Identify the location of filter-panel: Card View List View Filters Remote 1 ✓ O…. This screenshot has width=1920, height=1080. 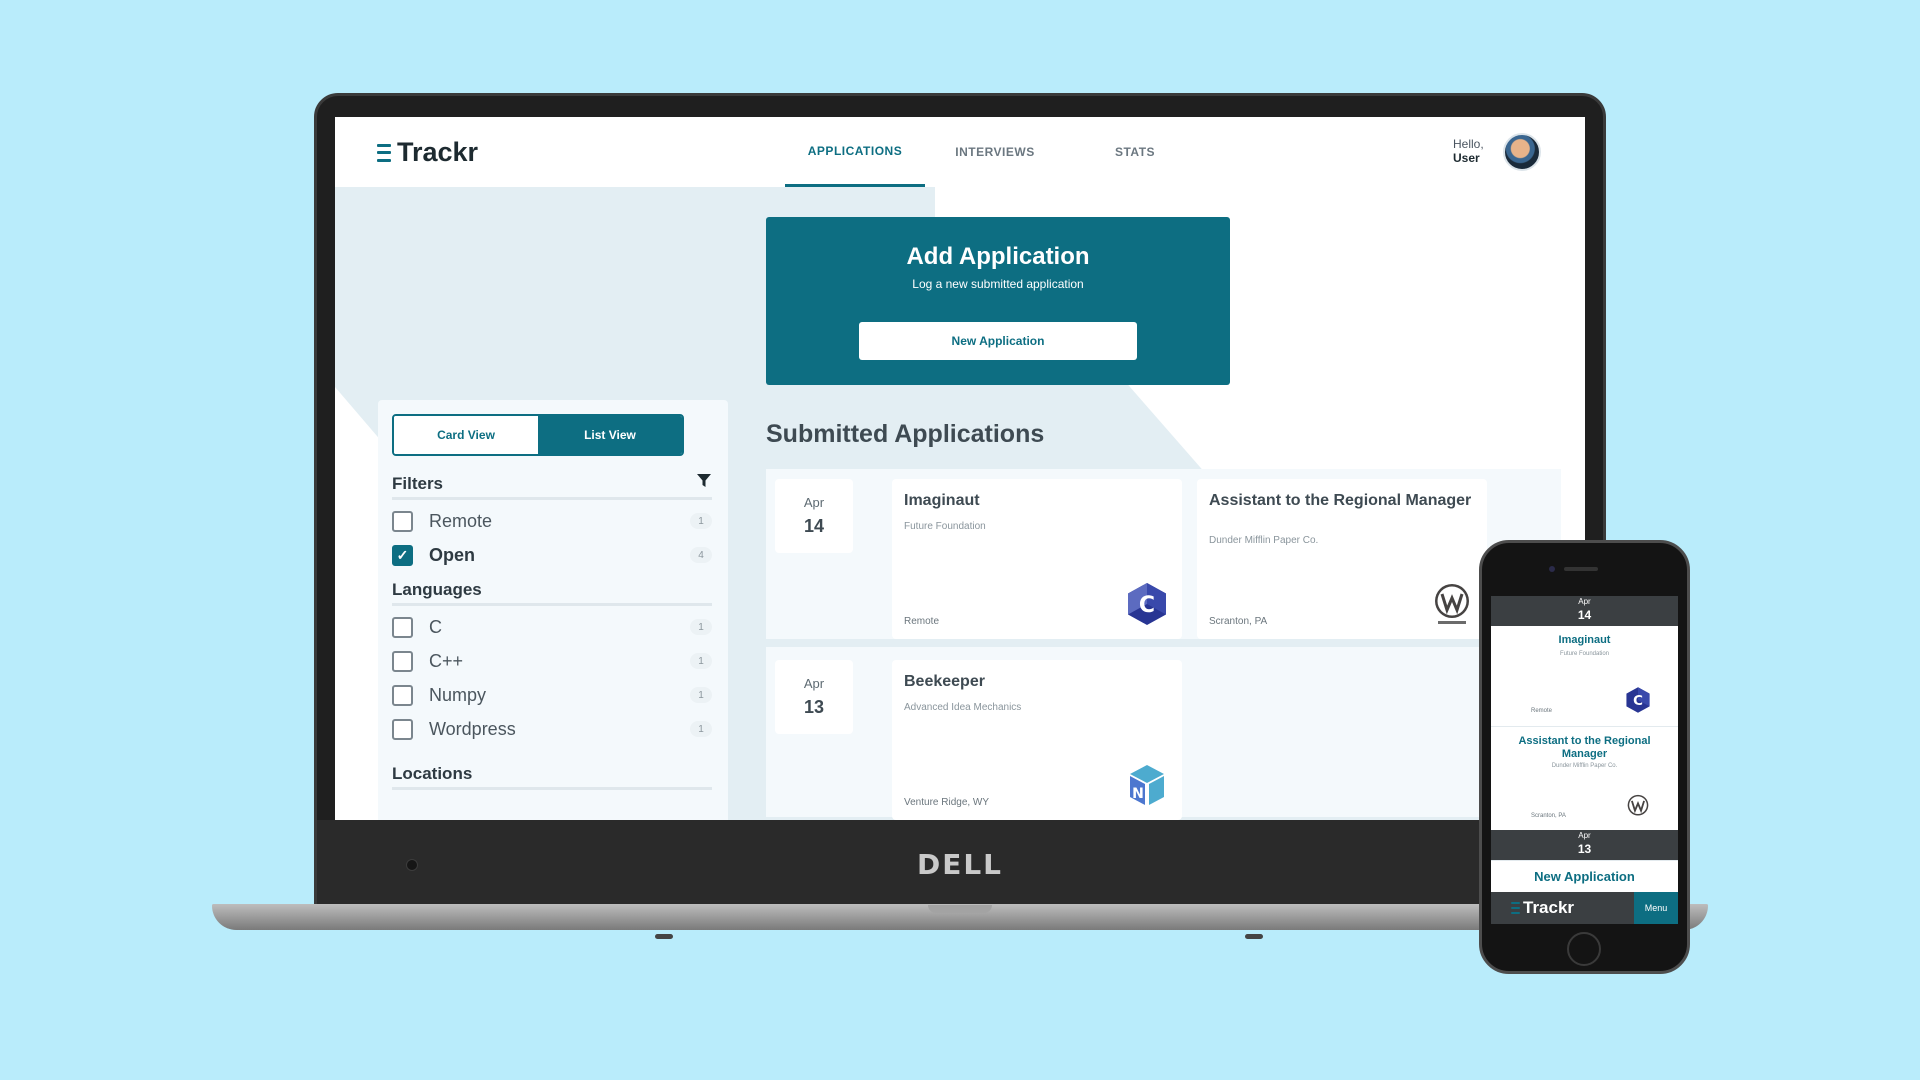
(553, 610).